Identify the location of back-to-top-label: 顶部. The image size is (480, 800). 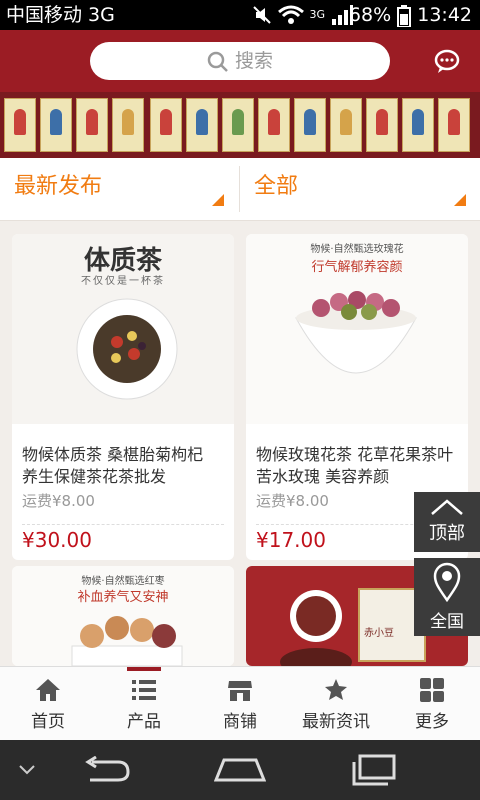
(447, 533).